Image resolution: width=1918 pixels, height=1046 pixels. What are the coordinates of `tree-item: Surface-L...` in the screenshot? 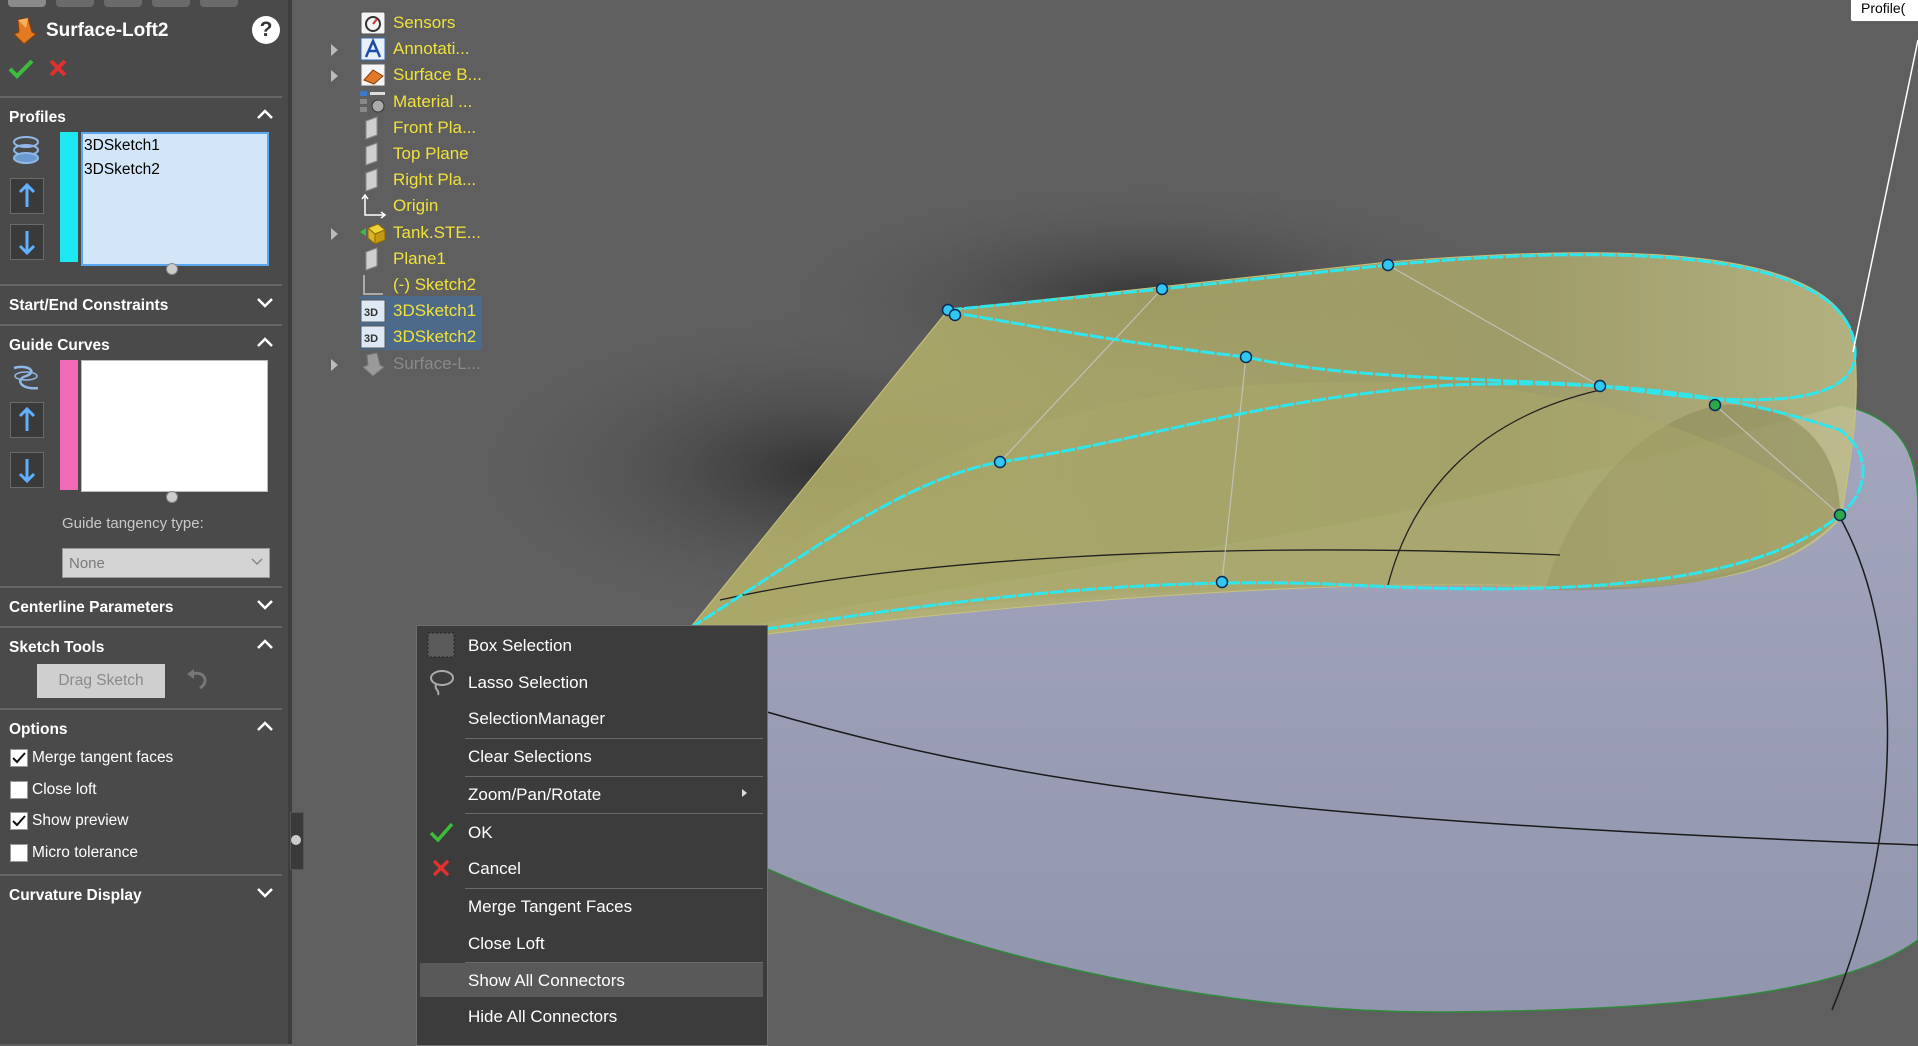 It's located at (429, 364).